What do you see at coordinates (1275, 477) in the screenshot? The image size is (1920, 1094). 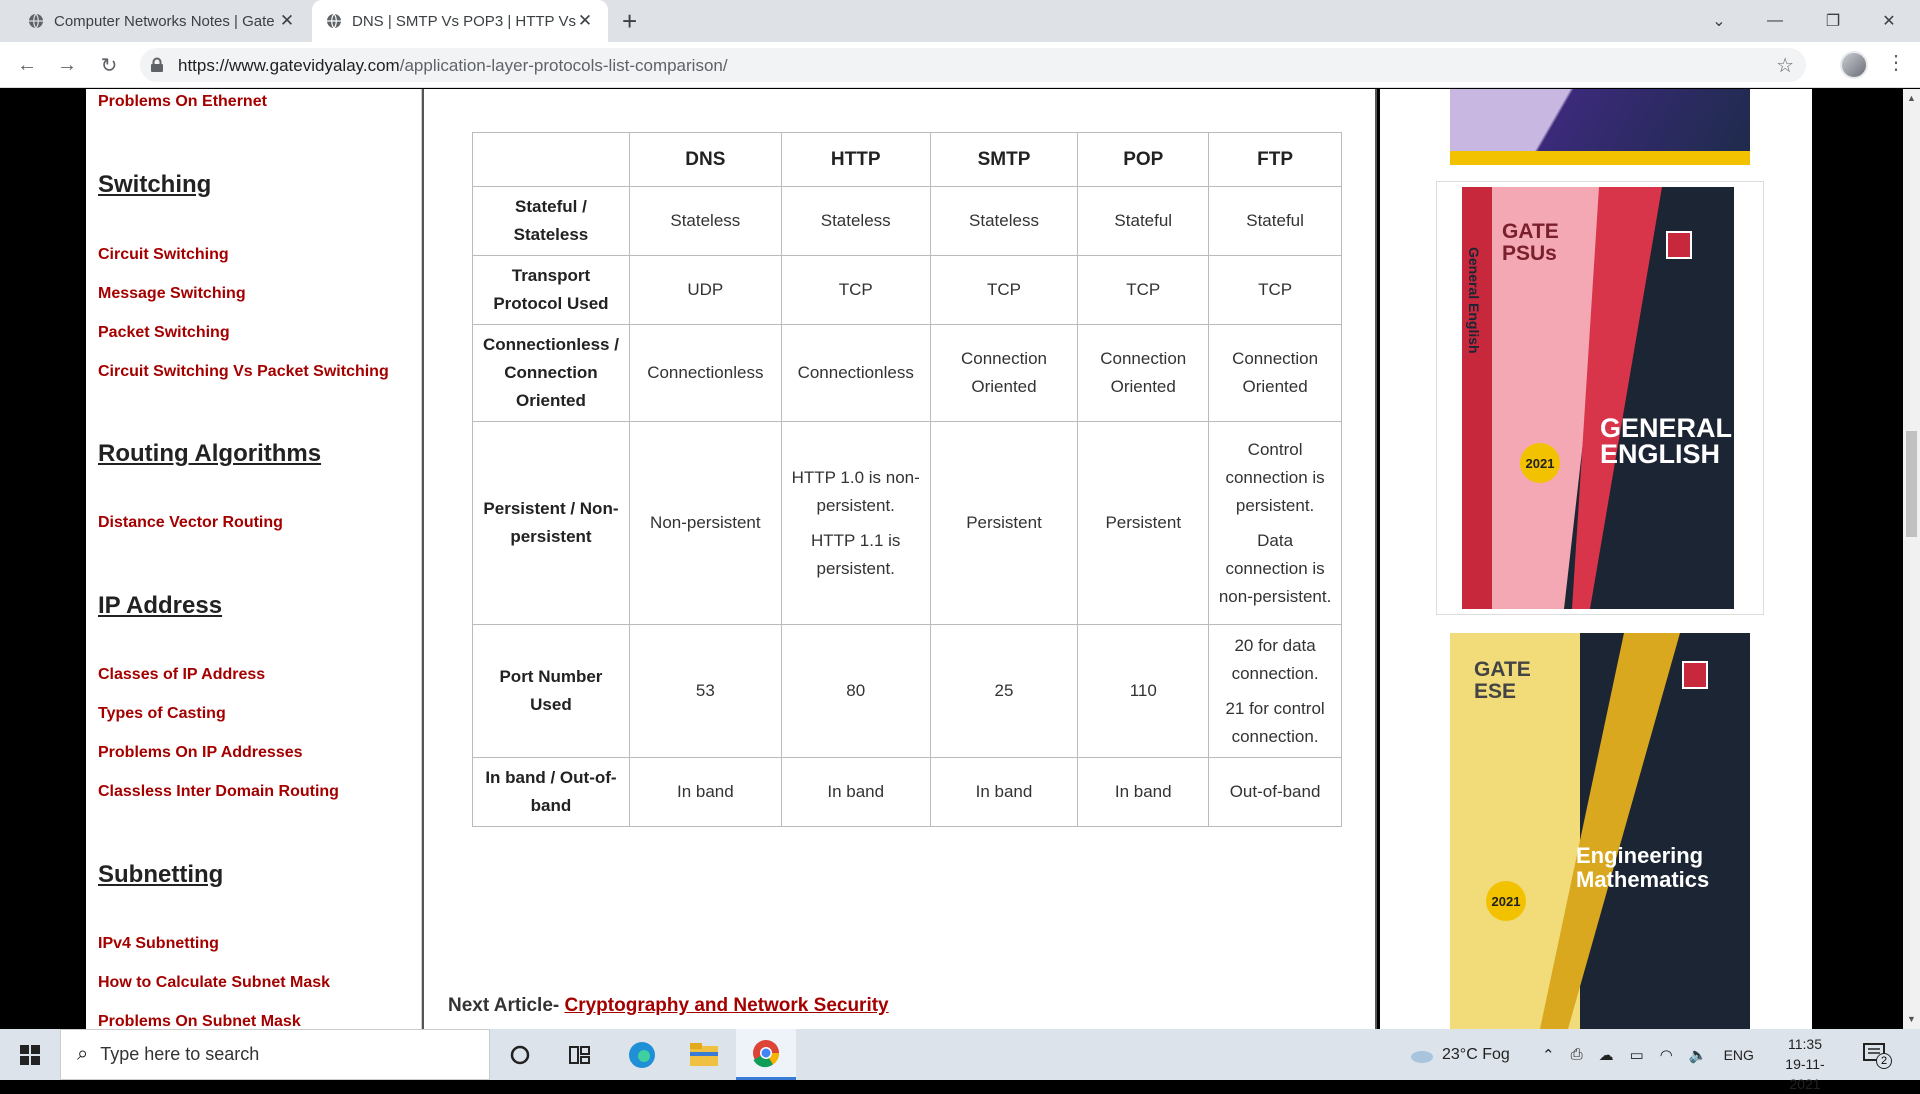 I see `cell-paragraph: Control connection is persistent.` at bounding box center [1275, 477].